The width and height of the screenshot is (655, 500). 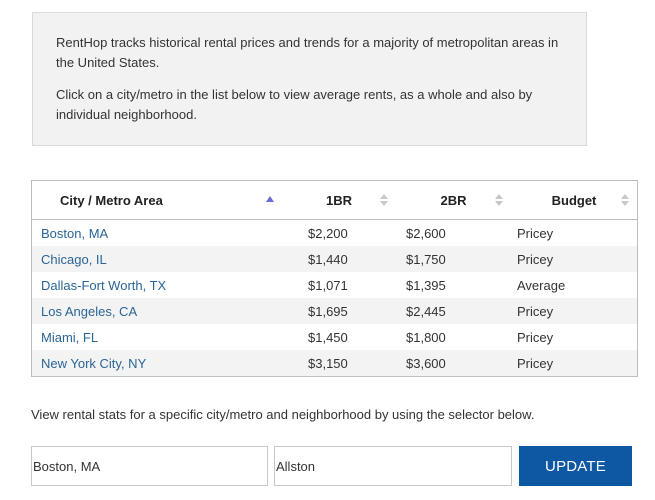 What do you see at coordinates (328, 337) in the screenshot?
I see `rent-1br: $1,450` at bounding box center [328, 337].